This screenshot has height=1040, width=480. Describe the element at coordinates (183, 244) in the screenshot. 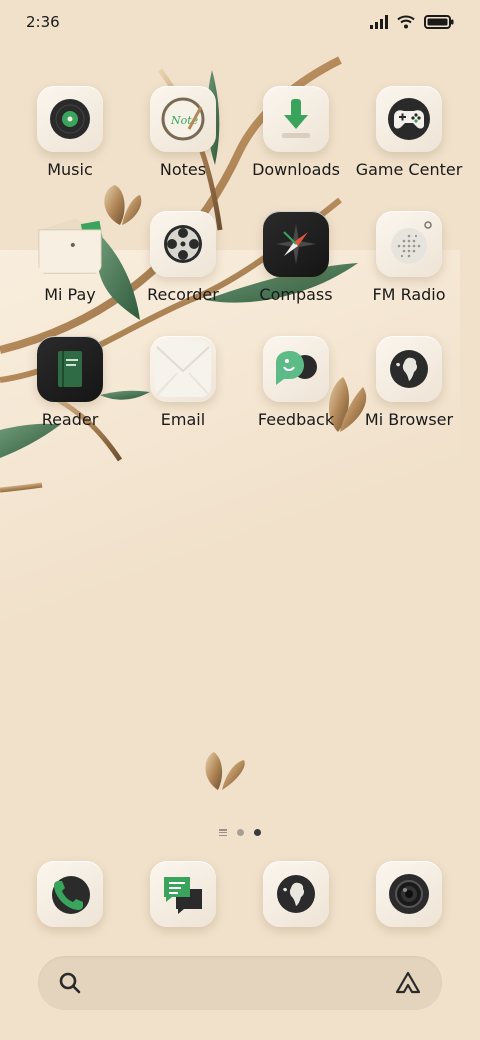

I see `film-reel-icon` at that location.